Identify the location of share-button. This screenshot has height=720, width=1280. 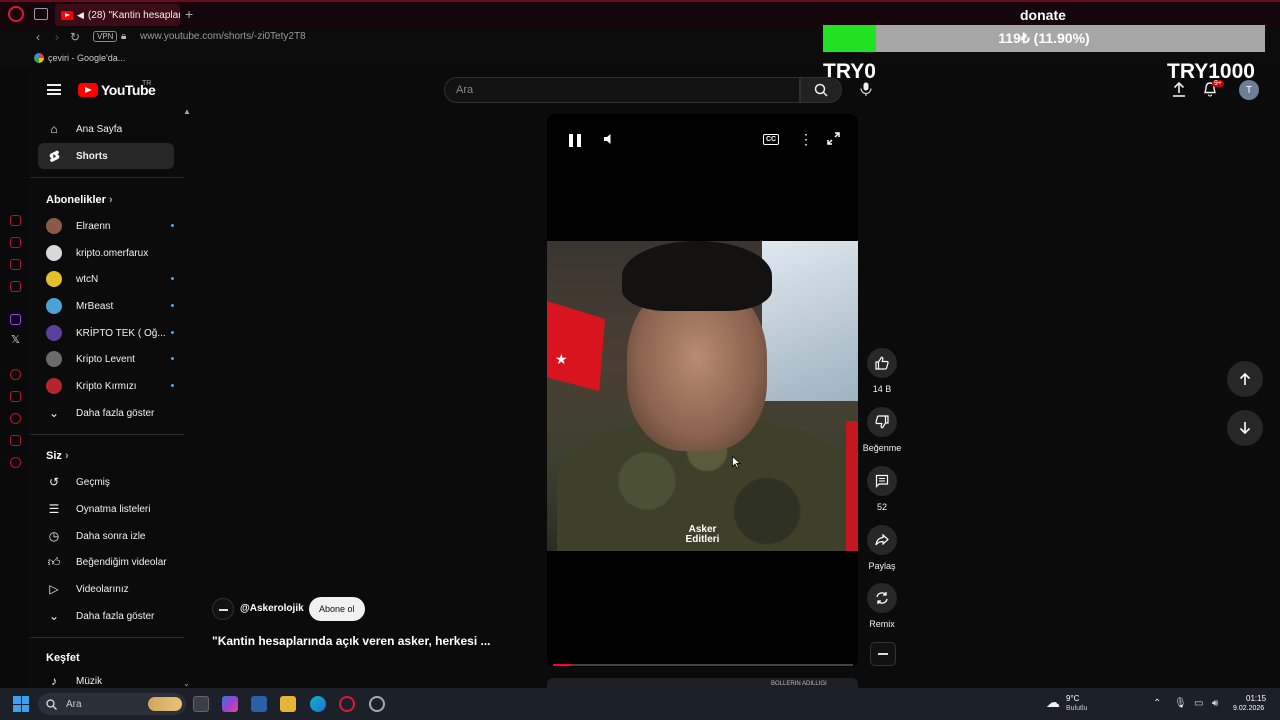
(882, 540).